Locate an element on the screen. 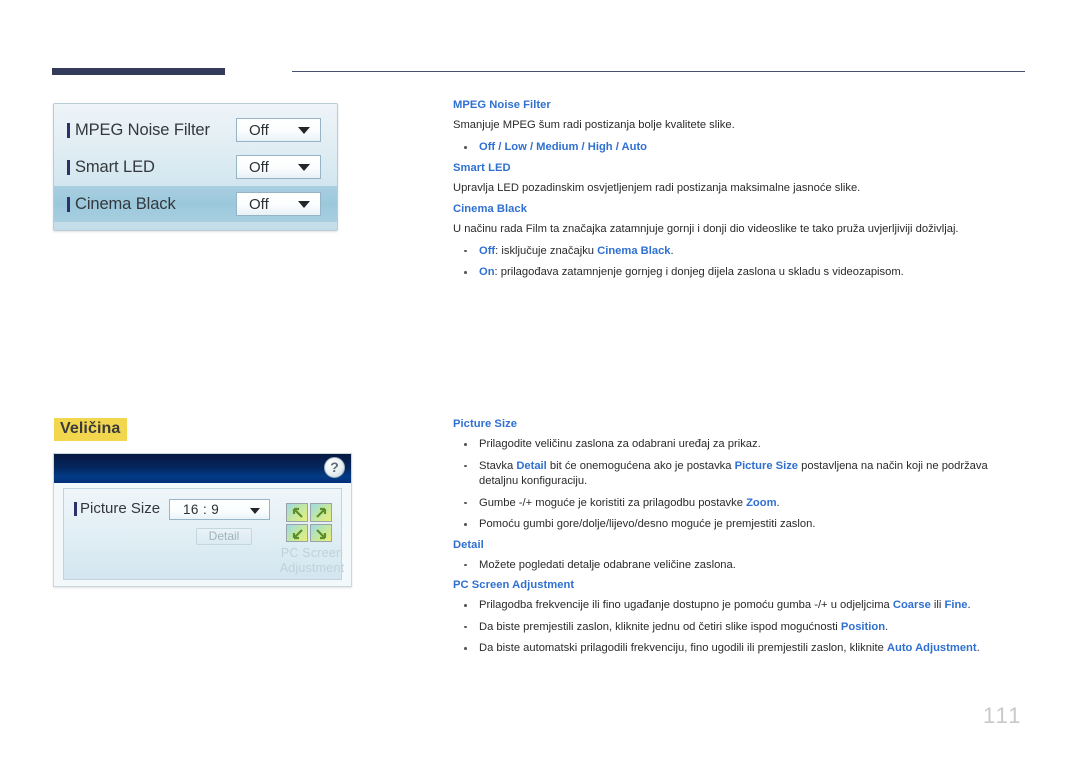 This screenshot has height=763, width=1080. position-tile-bottom-right is located at coordinates (321, 532).